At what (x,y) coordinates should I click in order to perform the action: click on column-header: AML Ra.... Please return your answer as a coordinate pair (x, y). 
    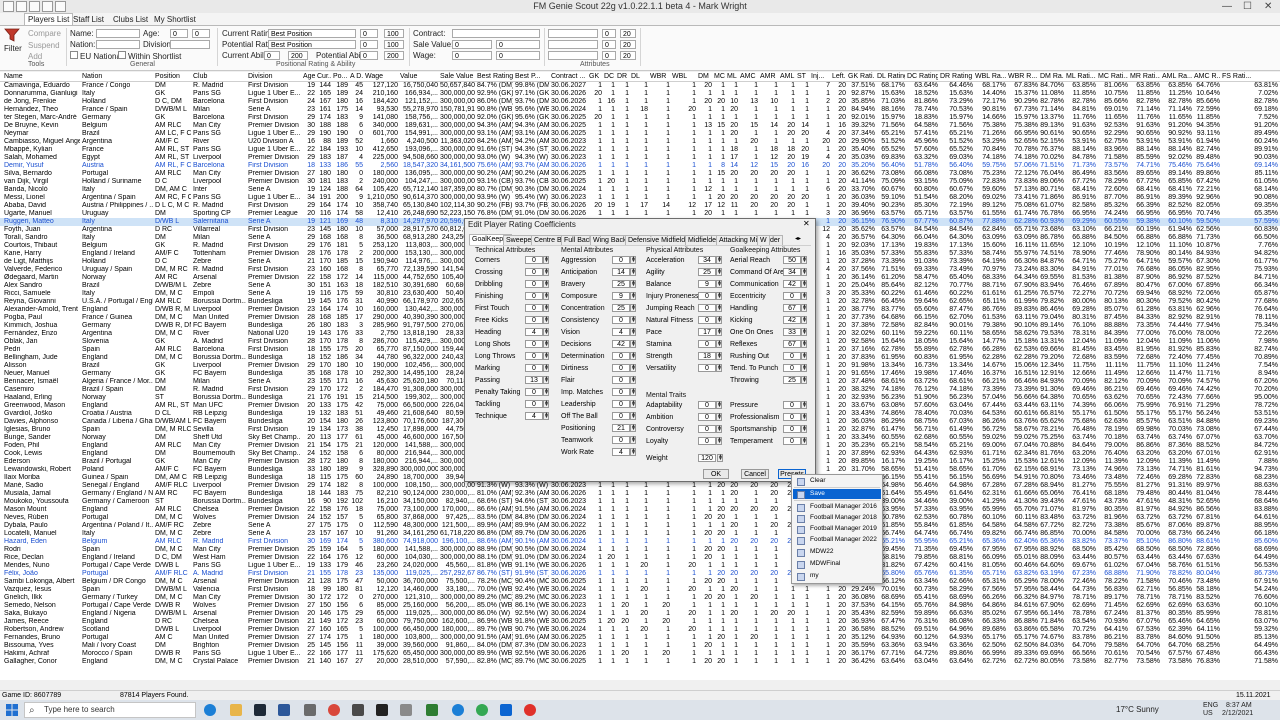
    Looking at the image, I should click on (1177, 76).